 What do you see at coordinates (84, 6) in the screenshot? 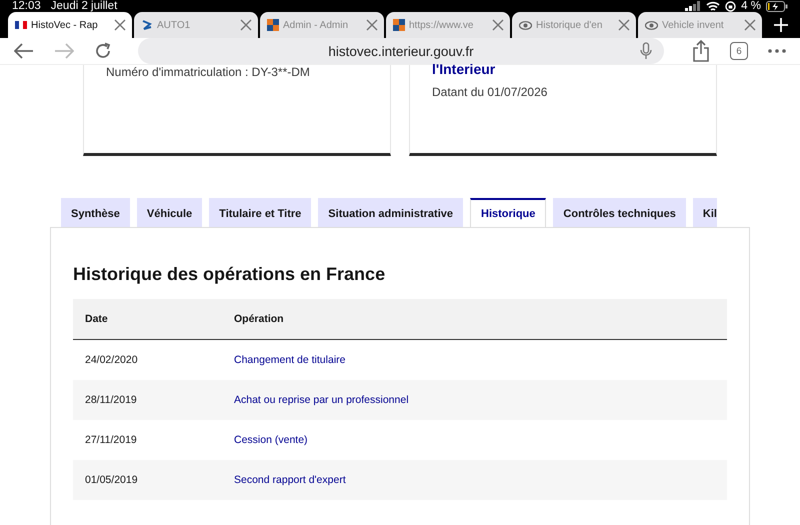
I see `status-date: Jeudi 2 juillet` at bounding box center [84, 6].